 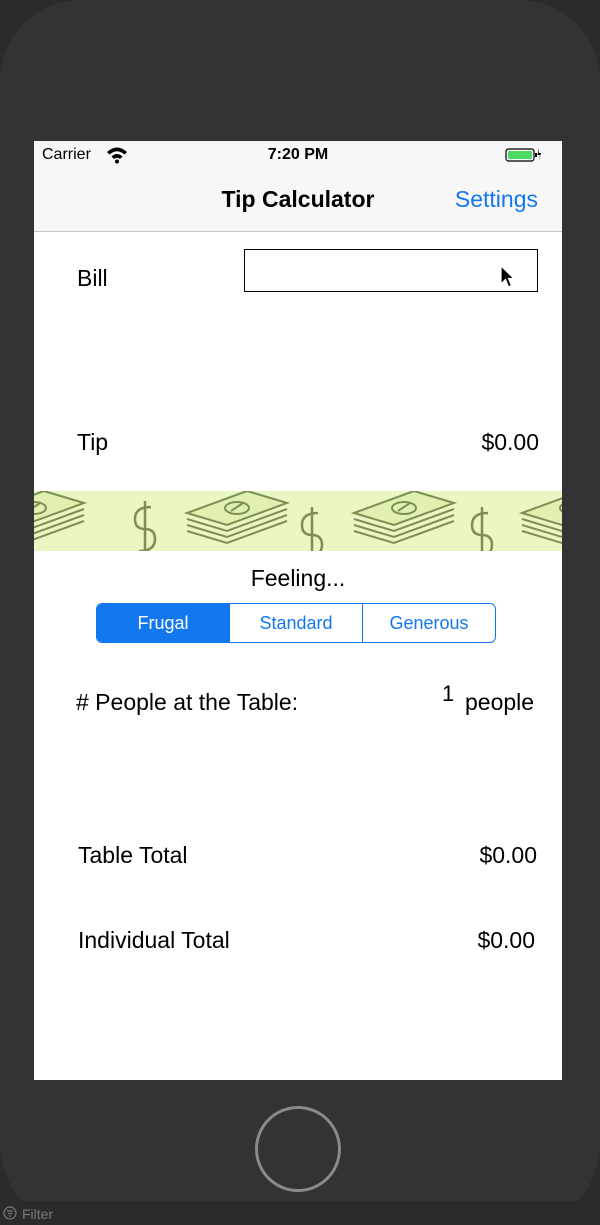 I want to click on tip-amount: $0.00, so click(x=510, y=442).